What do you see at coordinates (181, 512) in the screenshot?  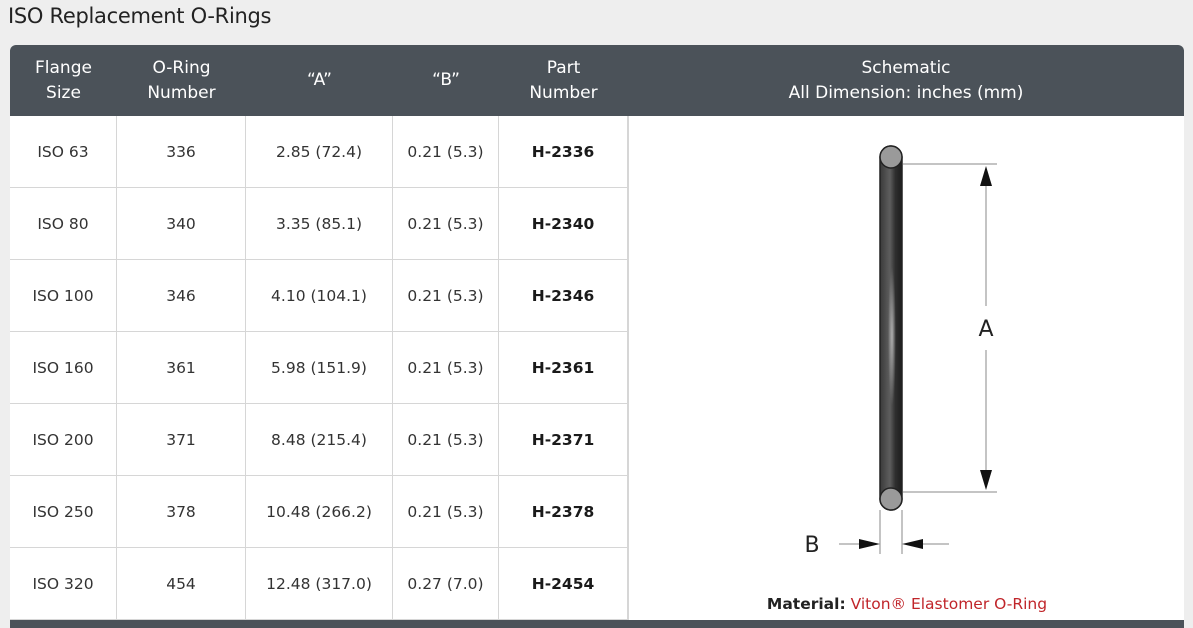 I see `cell-oring-number: 378` at bounding box center [181, 512].